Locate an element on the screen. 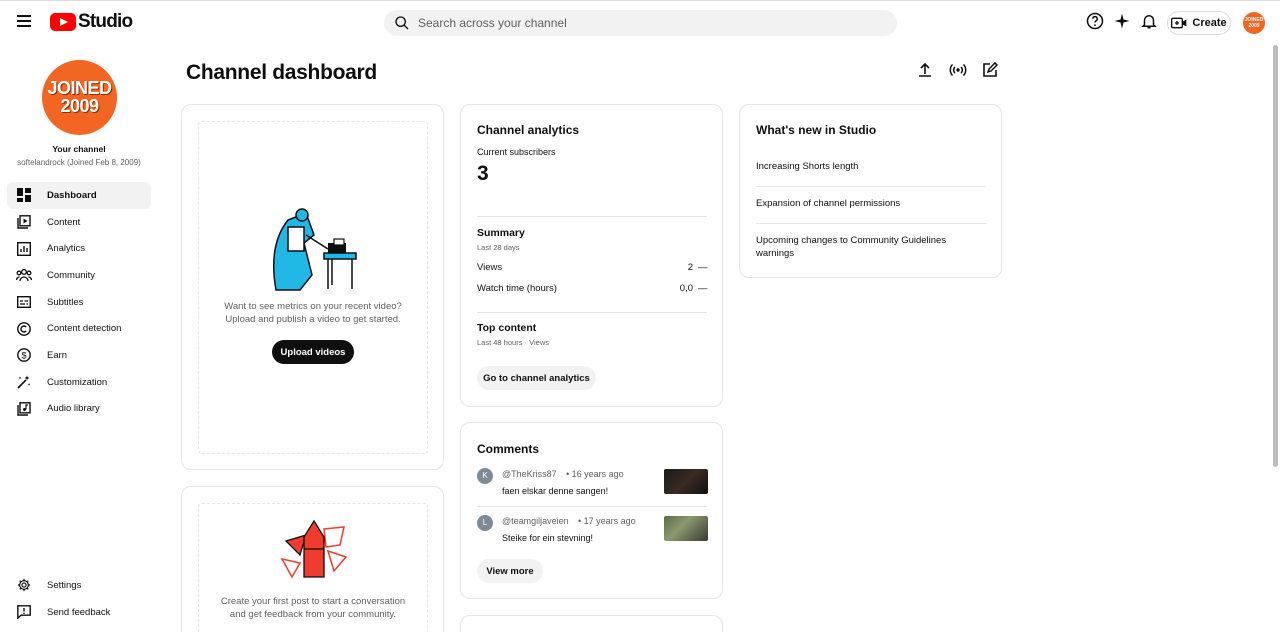 The height and width of the screenshot is (632, 1280). upload-icon is located at coordinates (925, 70).